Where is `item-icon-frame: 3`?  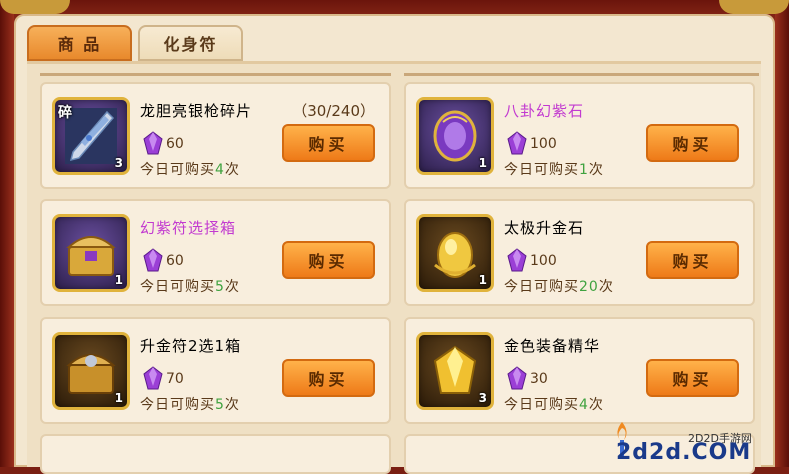
item-icon-frame: 3 is located at coordinates (455, 371).